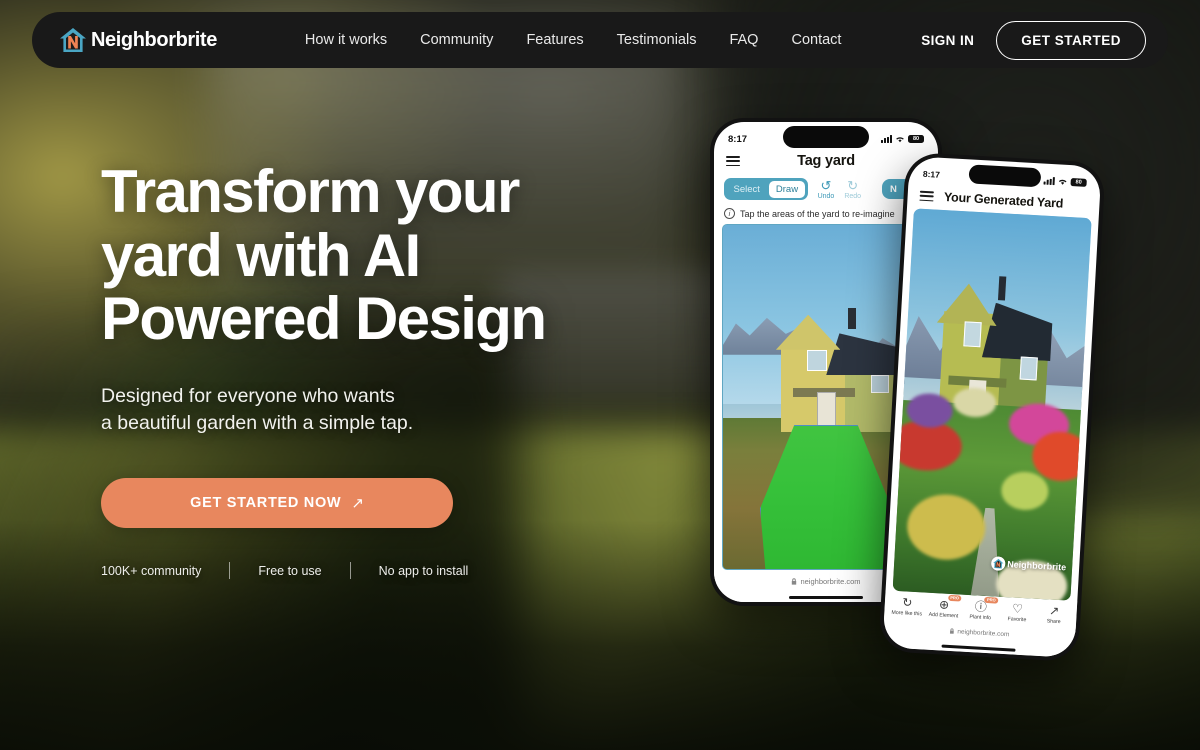 This screenshot has width=1200, height=750. I want to click on segment-select: Select, so click(747, 189).